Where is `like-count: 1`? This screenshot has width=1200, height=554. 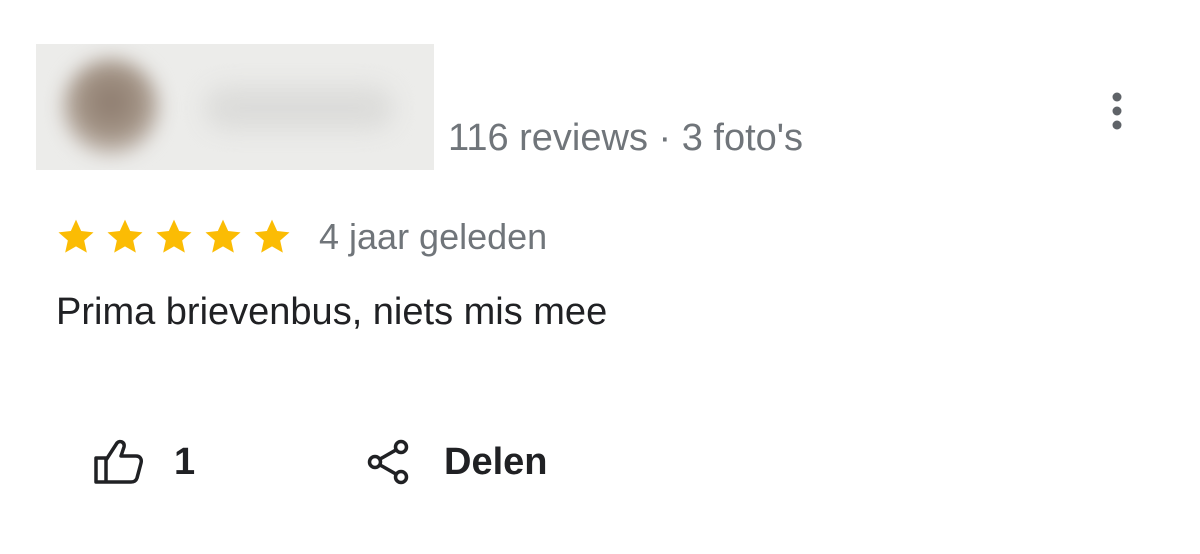 like-count: 1 is located at coordinates (185, 461).